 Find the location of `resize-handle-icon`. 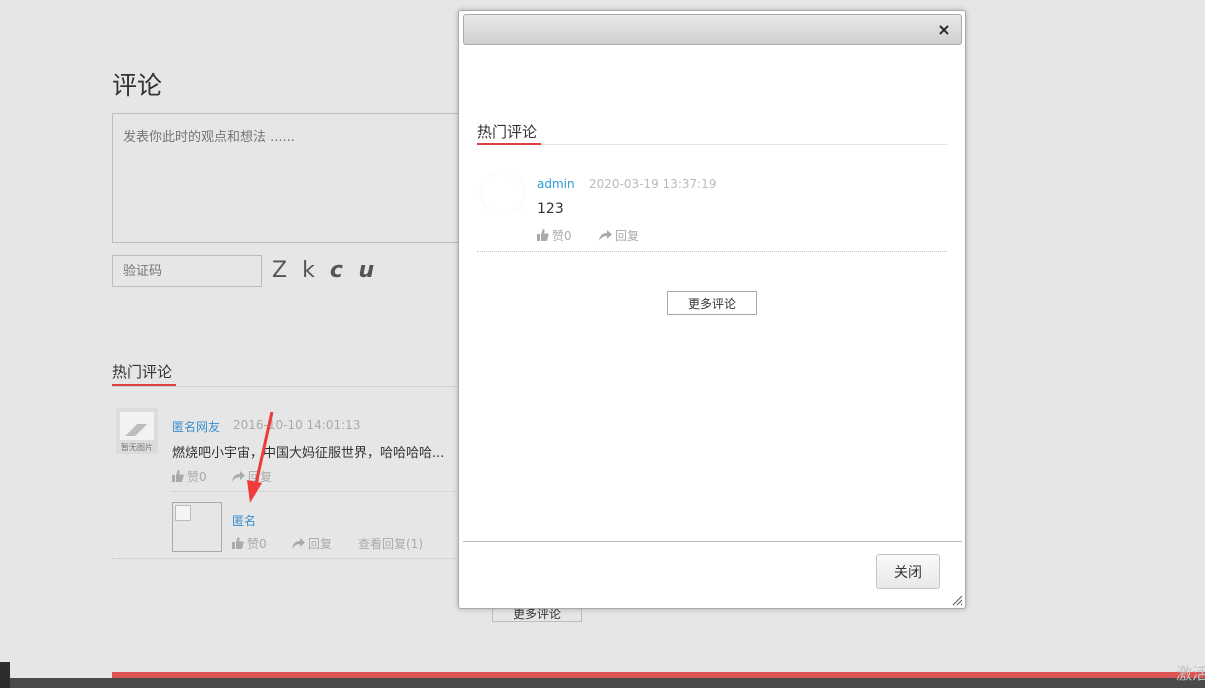

resize-handle-icon is located at coordinates (957, 600).